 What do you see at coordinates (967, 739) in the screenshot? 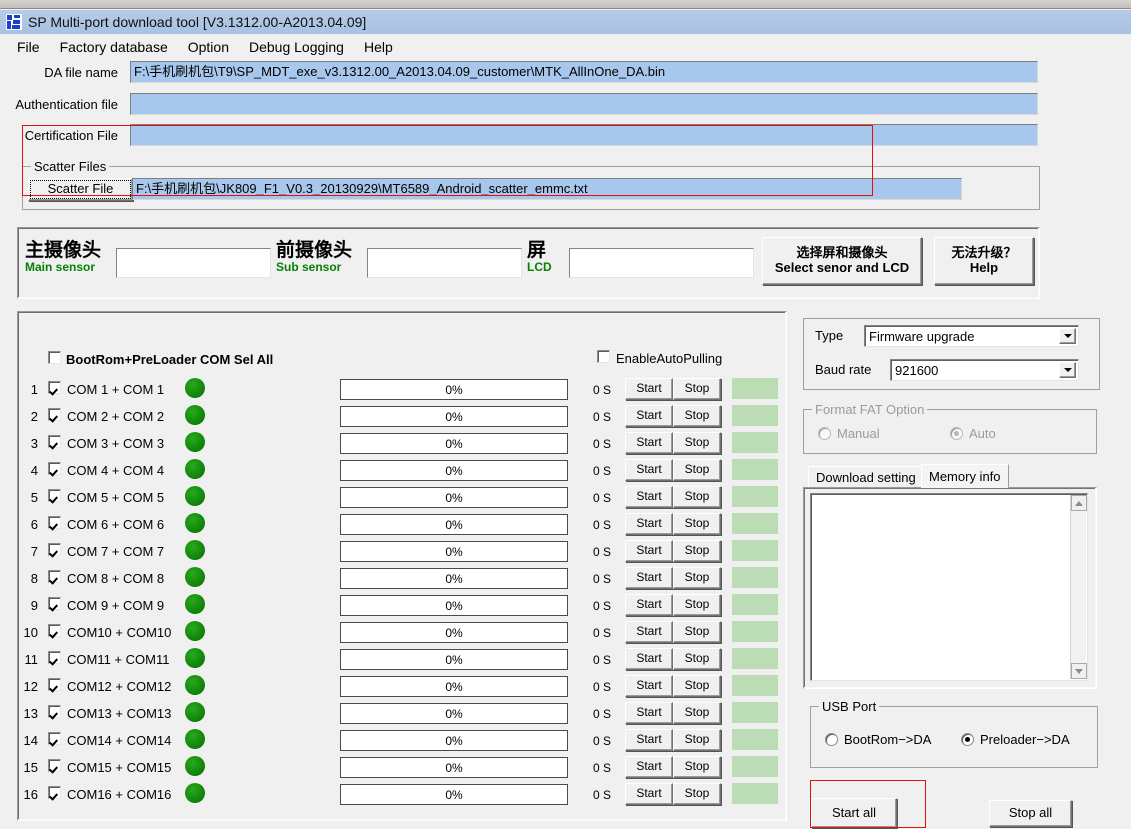
I see `usb-preloader-radio` at bounding box center [967, 739].